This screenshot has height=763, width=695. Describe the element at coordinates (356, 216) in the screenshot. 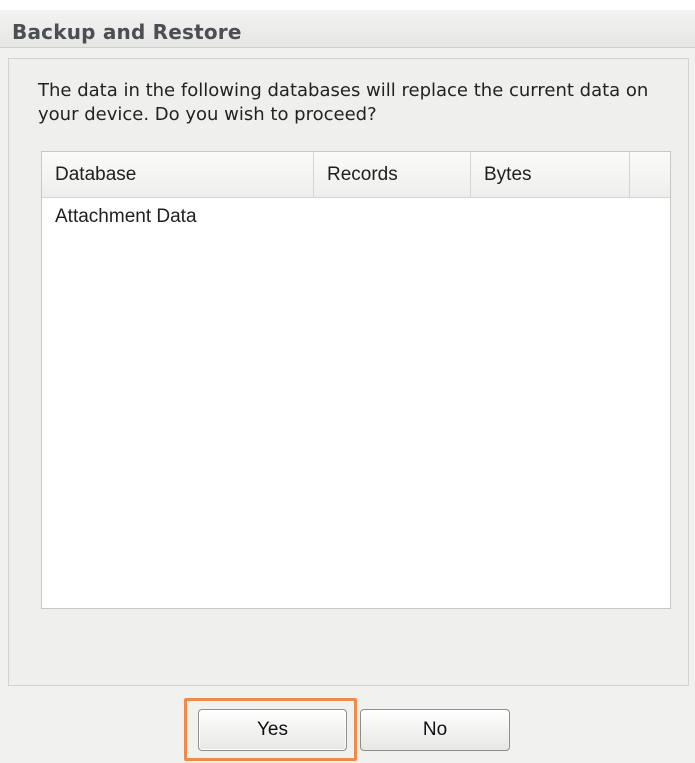

I see `table-row: Attachment Data` at that location.